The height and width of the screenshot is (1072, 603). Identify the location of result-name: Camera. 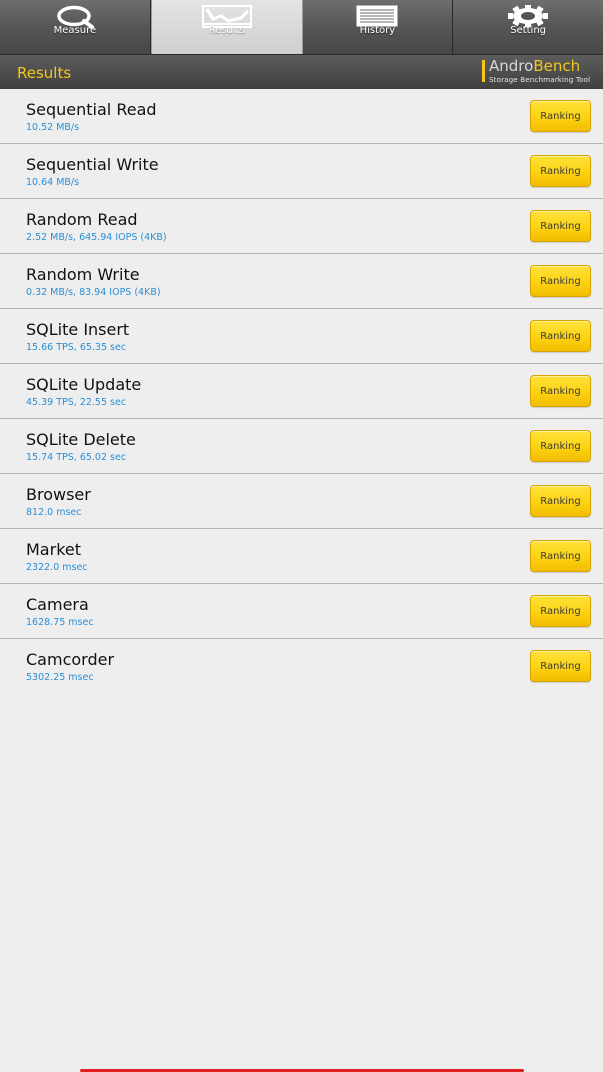
(57, 604).